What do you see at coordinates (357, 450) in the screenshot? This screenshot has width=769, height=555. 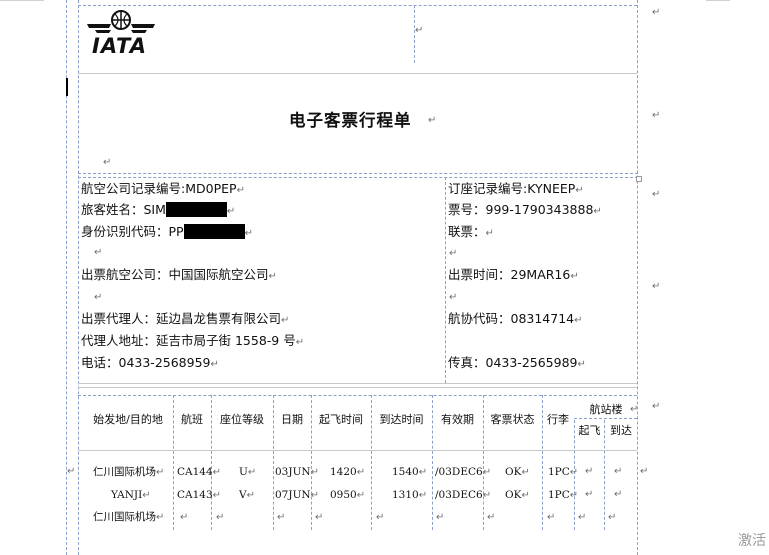 I see `table-header-bottom` at bounding box center [357, 450].